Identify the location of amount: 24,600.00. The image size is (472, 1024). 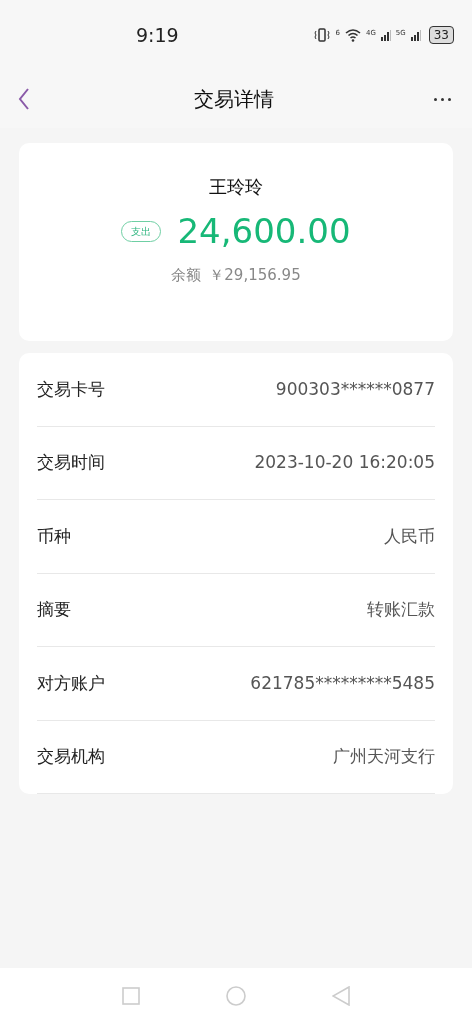
(264, 231).